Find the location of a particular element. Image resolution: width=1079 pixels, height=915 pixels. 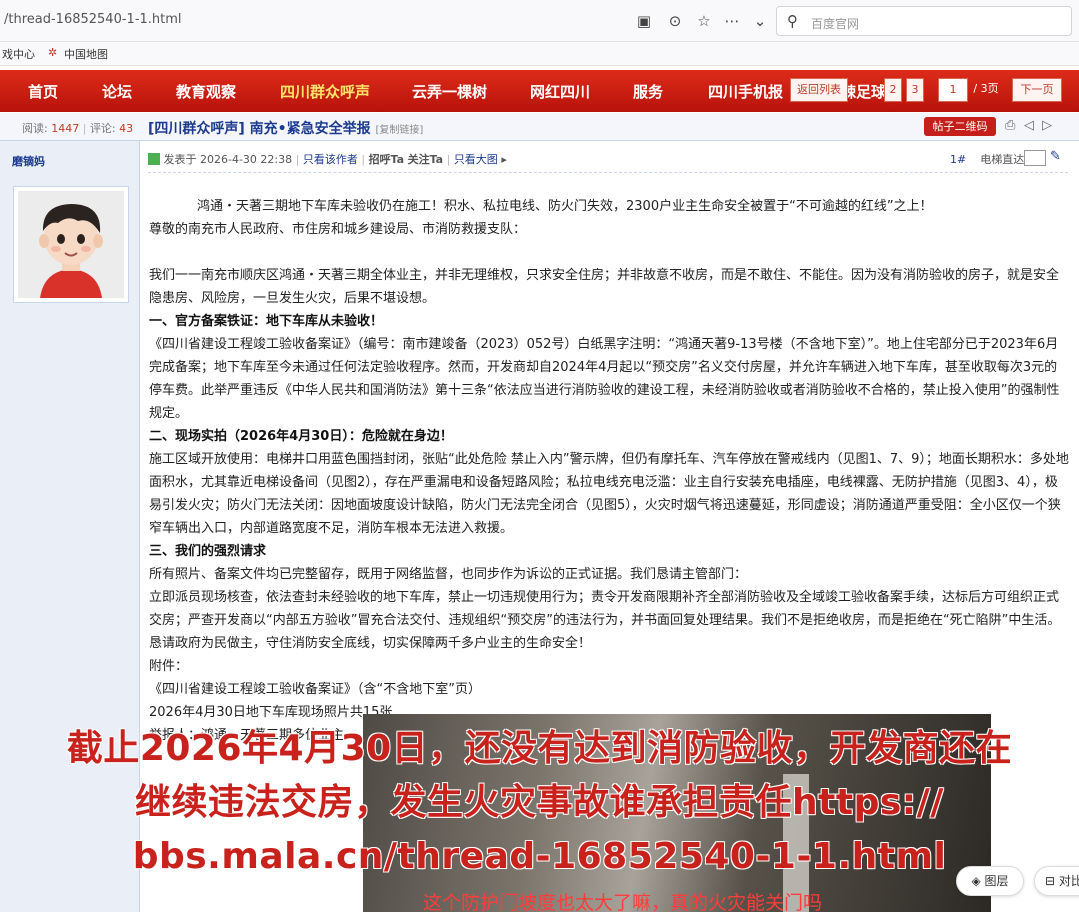

avatar-cartoon-icon is located at coordinates (71, 244).